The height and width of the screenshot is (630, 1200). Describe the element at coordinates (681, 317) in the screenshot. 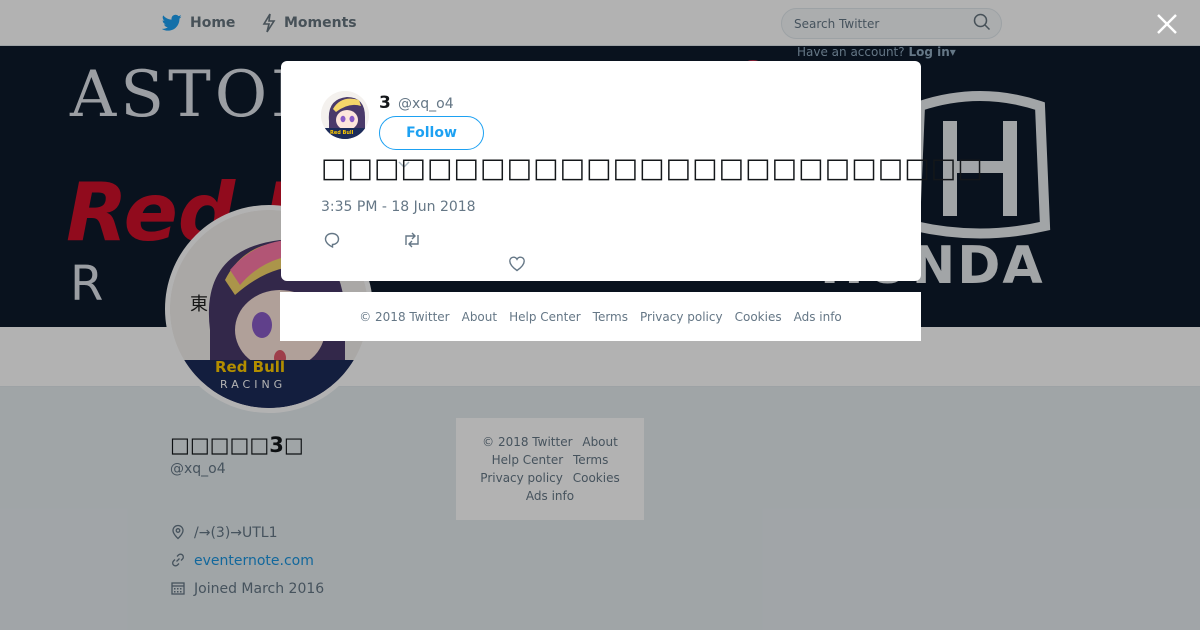

I see `modal-footer-privacy: Privacy policy` at that location.